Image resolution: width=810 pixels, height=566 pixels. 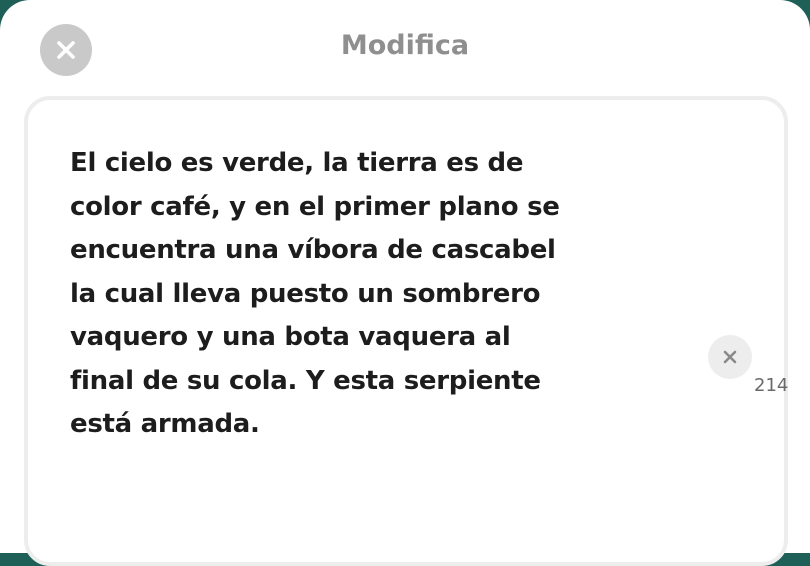 I want to click on clear-text-button, so click(x=730, y=357).